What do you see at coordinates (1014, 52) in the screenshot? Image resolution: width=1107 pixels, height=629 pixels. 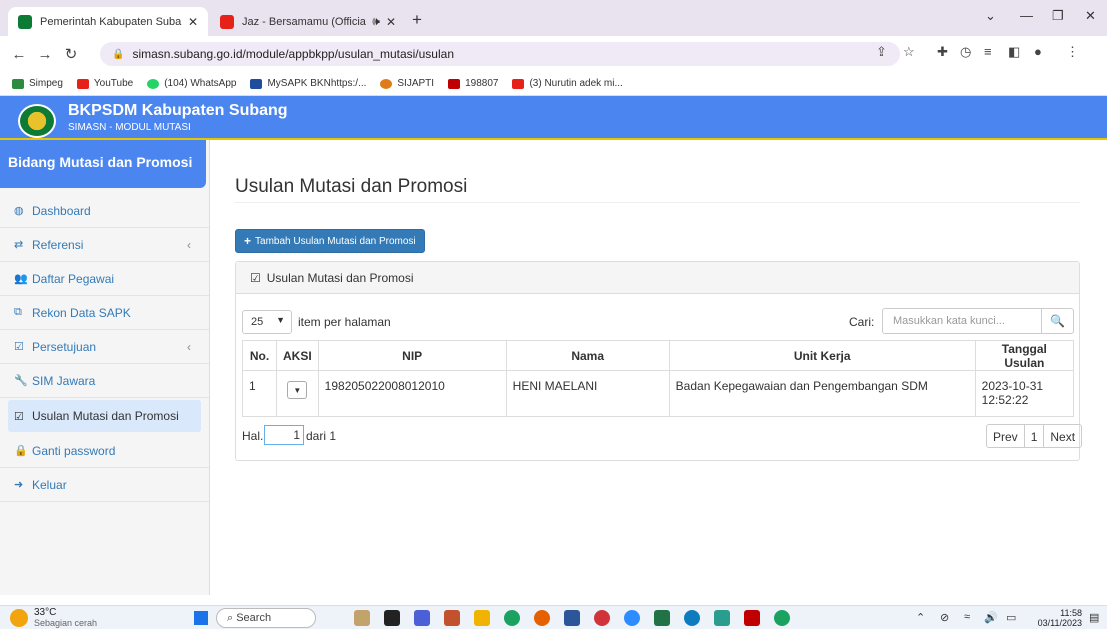 I see `side-panel-icon: ◧` at bounding box center [1014, 52].